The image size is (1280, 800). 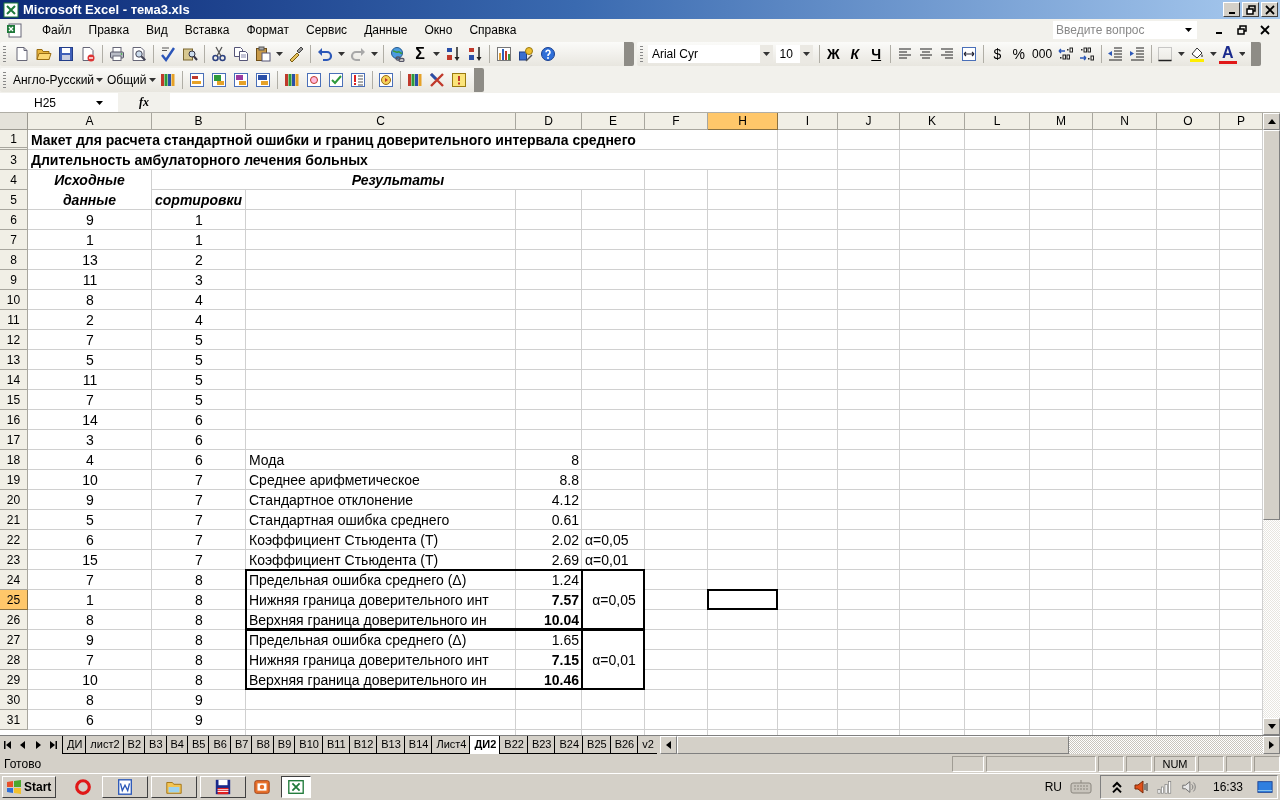 What do you see at coordinates (997, 54) in the screenshot?
I see `currency-button: $` at bounding box center [997, 54].